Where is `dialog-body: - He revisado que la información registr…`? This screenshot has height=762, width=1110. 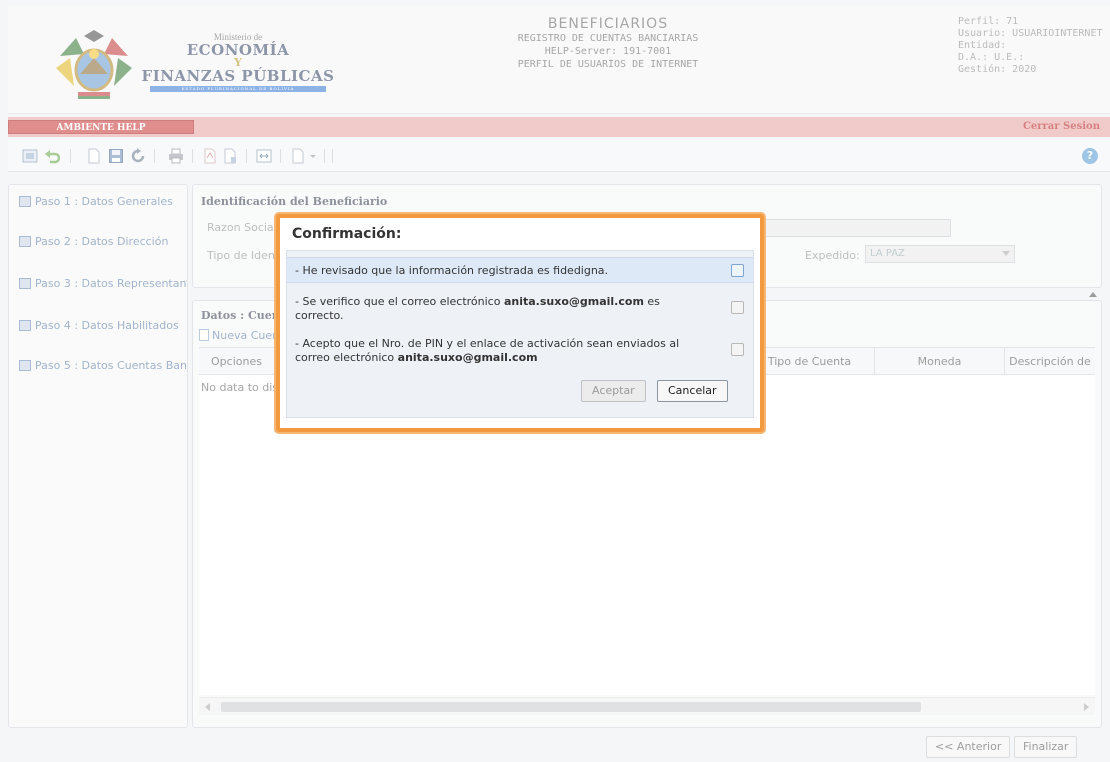 dialog-body: - He revisado que la información registr… is located at coordinates (520, 334).